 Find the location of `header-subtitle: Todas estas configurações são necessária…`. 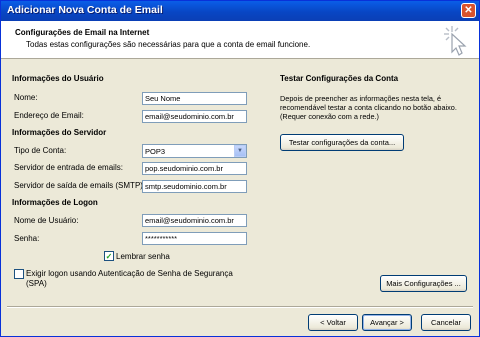

header-subtitle: Todas estas configurações são necessária… is located at coordinates (168, 44).